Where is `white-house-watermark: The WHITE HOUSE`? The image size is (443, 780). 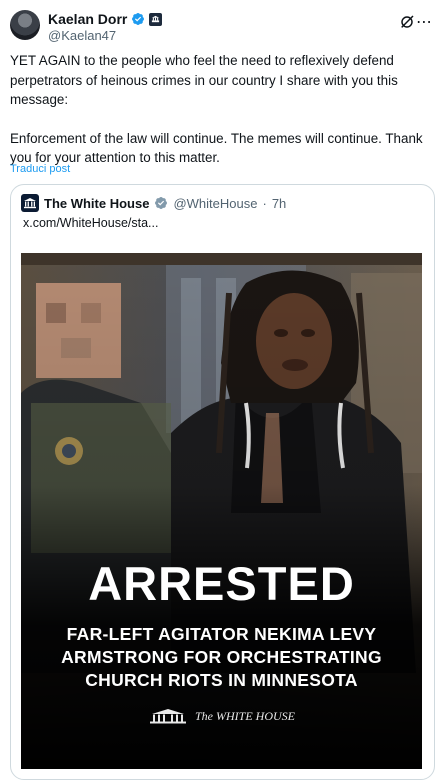
white-house-watermark: The WHITE HOUSE is located at coordinates (221, 716).